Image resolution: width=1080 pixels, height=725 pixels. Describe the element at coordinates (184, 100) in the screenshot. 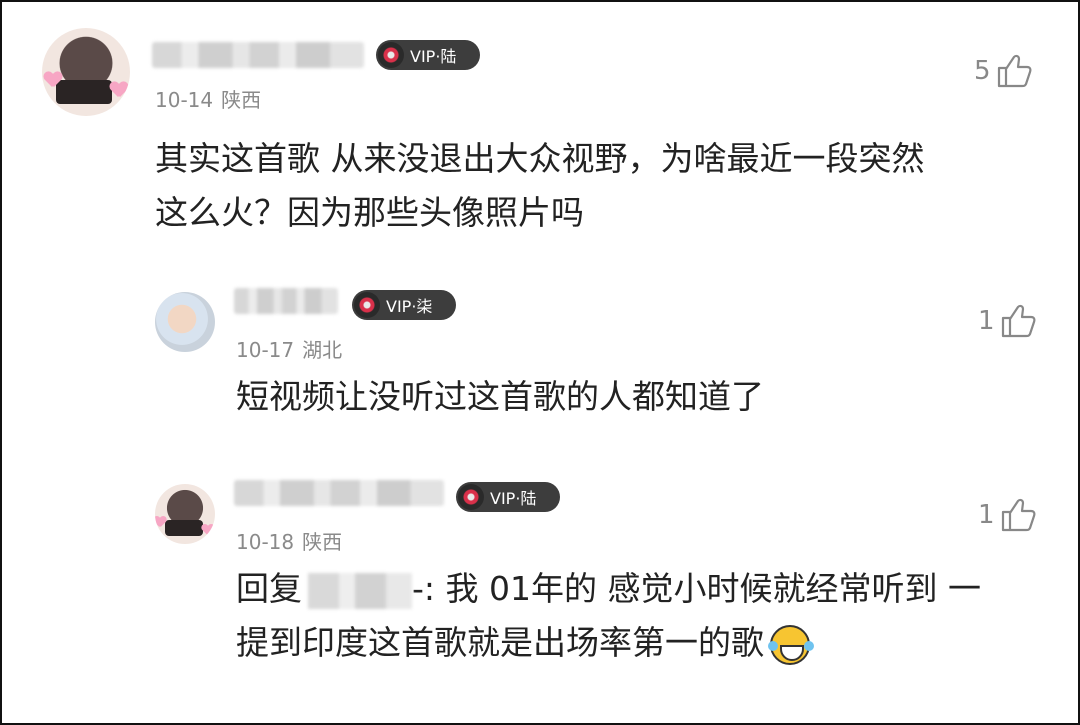

I see `comment-date: 10-14` at that location.